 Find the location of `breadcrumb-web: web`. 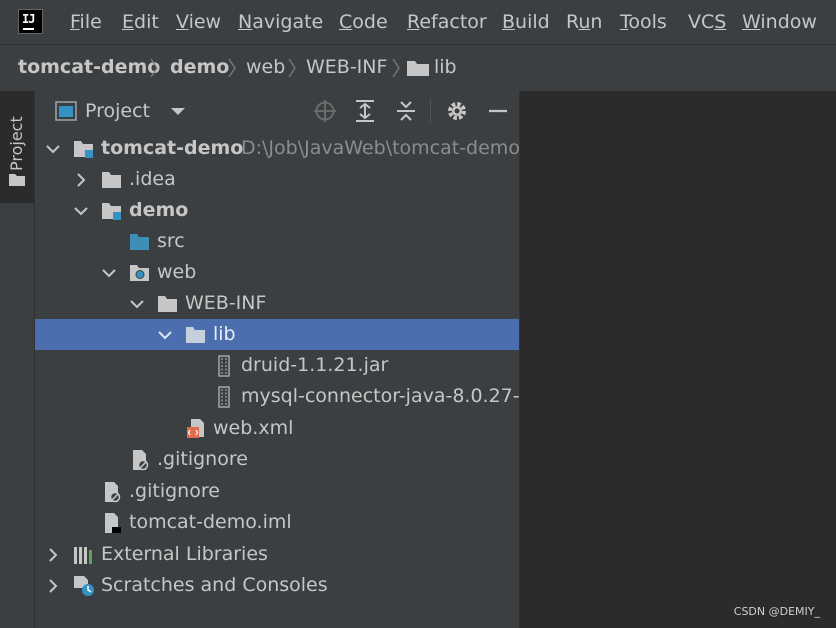

breadcrumb-web: web is located at coordinates (265, 67).